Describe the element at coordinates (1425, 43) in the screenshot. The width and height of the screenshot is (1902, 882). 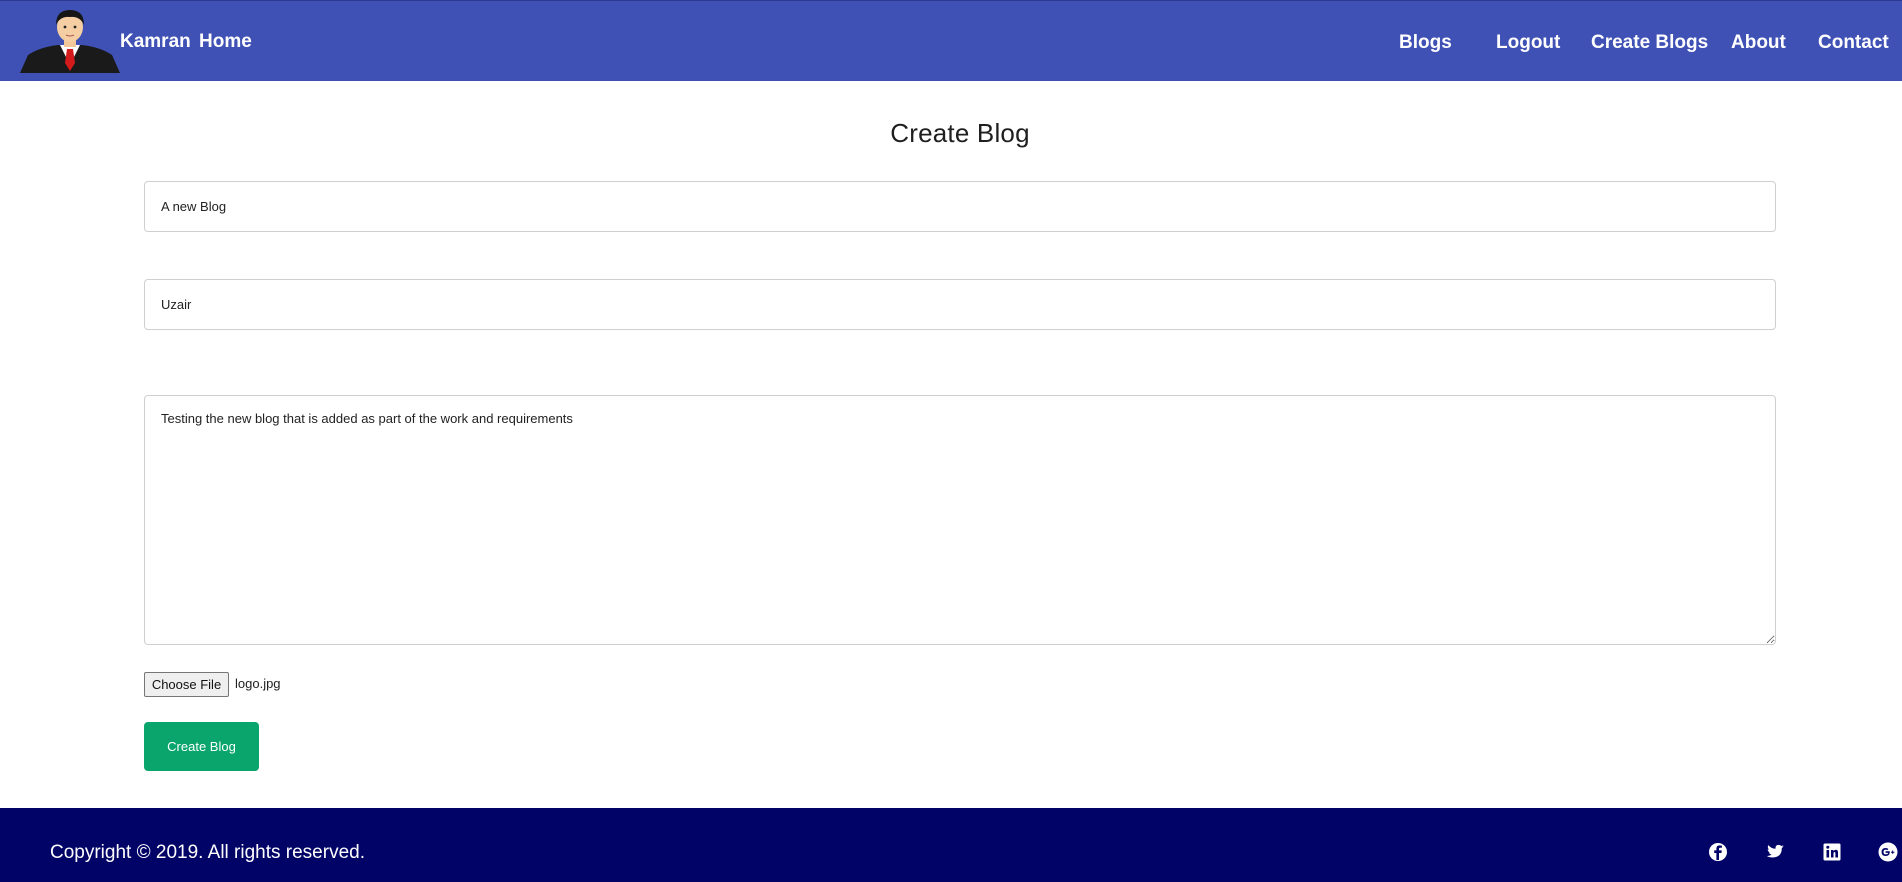
I see `nav-blogs: Blogs` at that location.